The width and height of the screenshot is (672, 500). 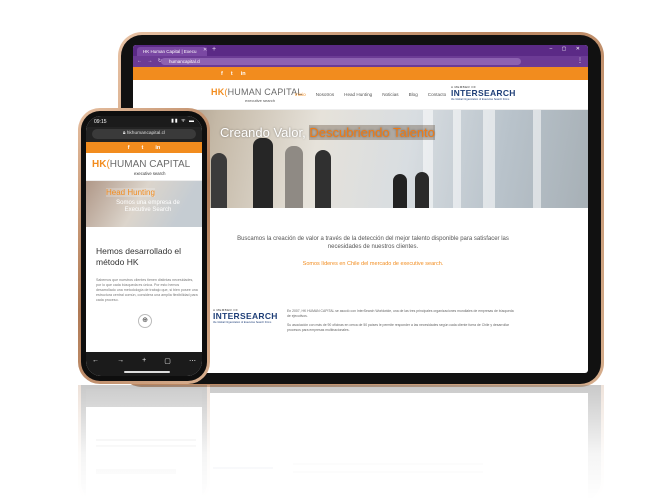 I want to click on tabs-icon: ▢, so click(x=167, y=361).